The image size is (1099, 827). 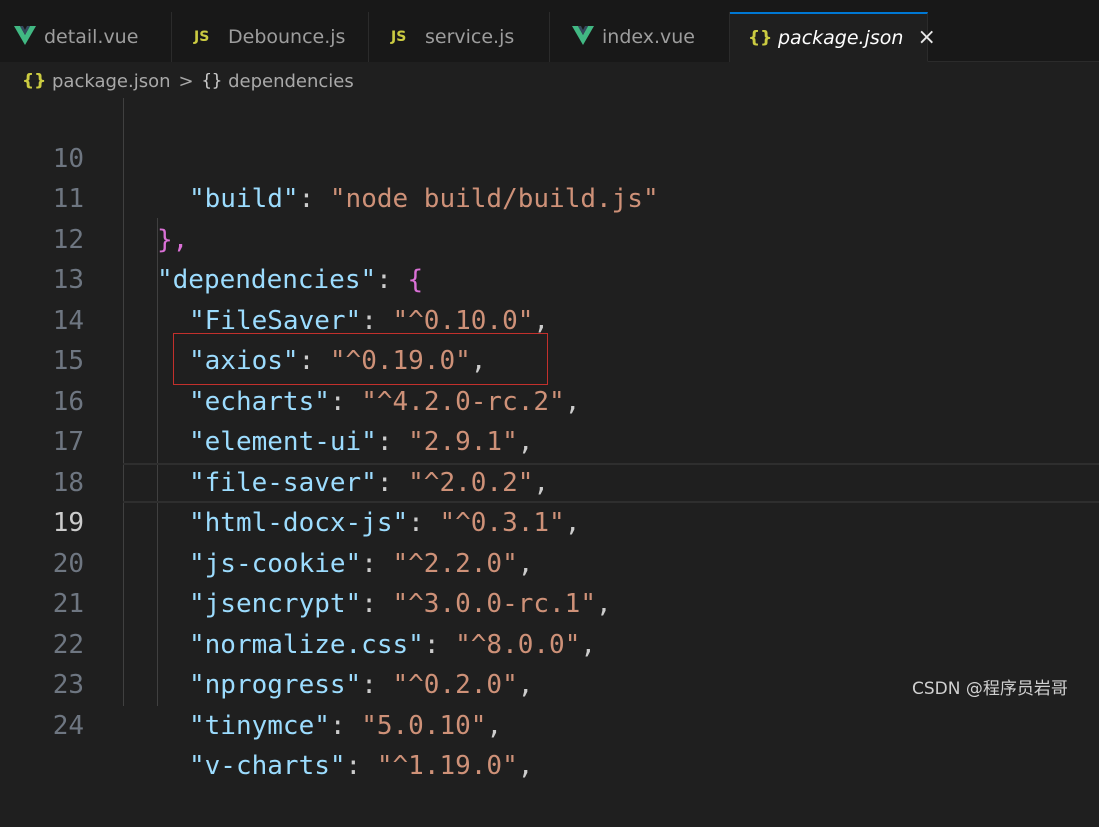 I want to click on tab-debounce-js: JS Debounce.js, so click(x=270, y=37).